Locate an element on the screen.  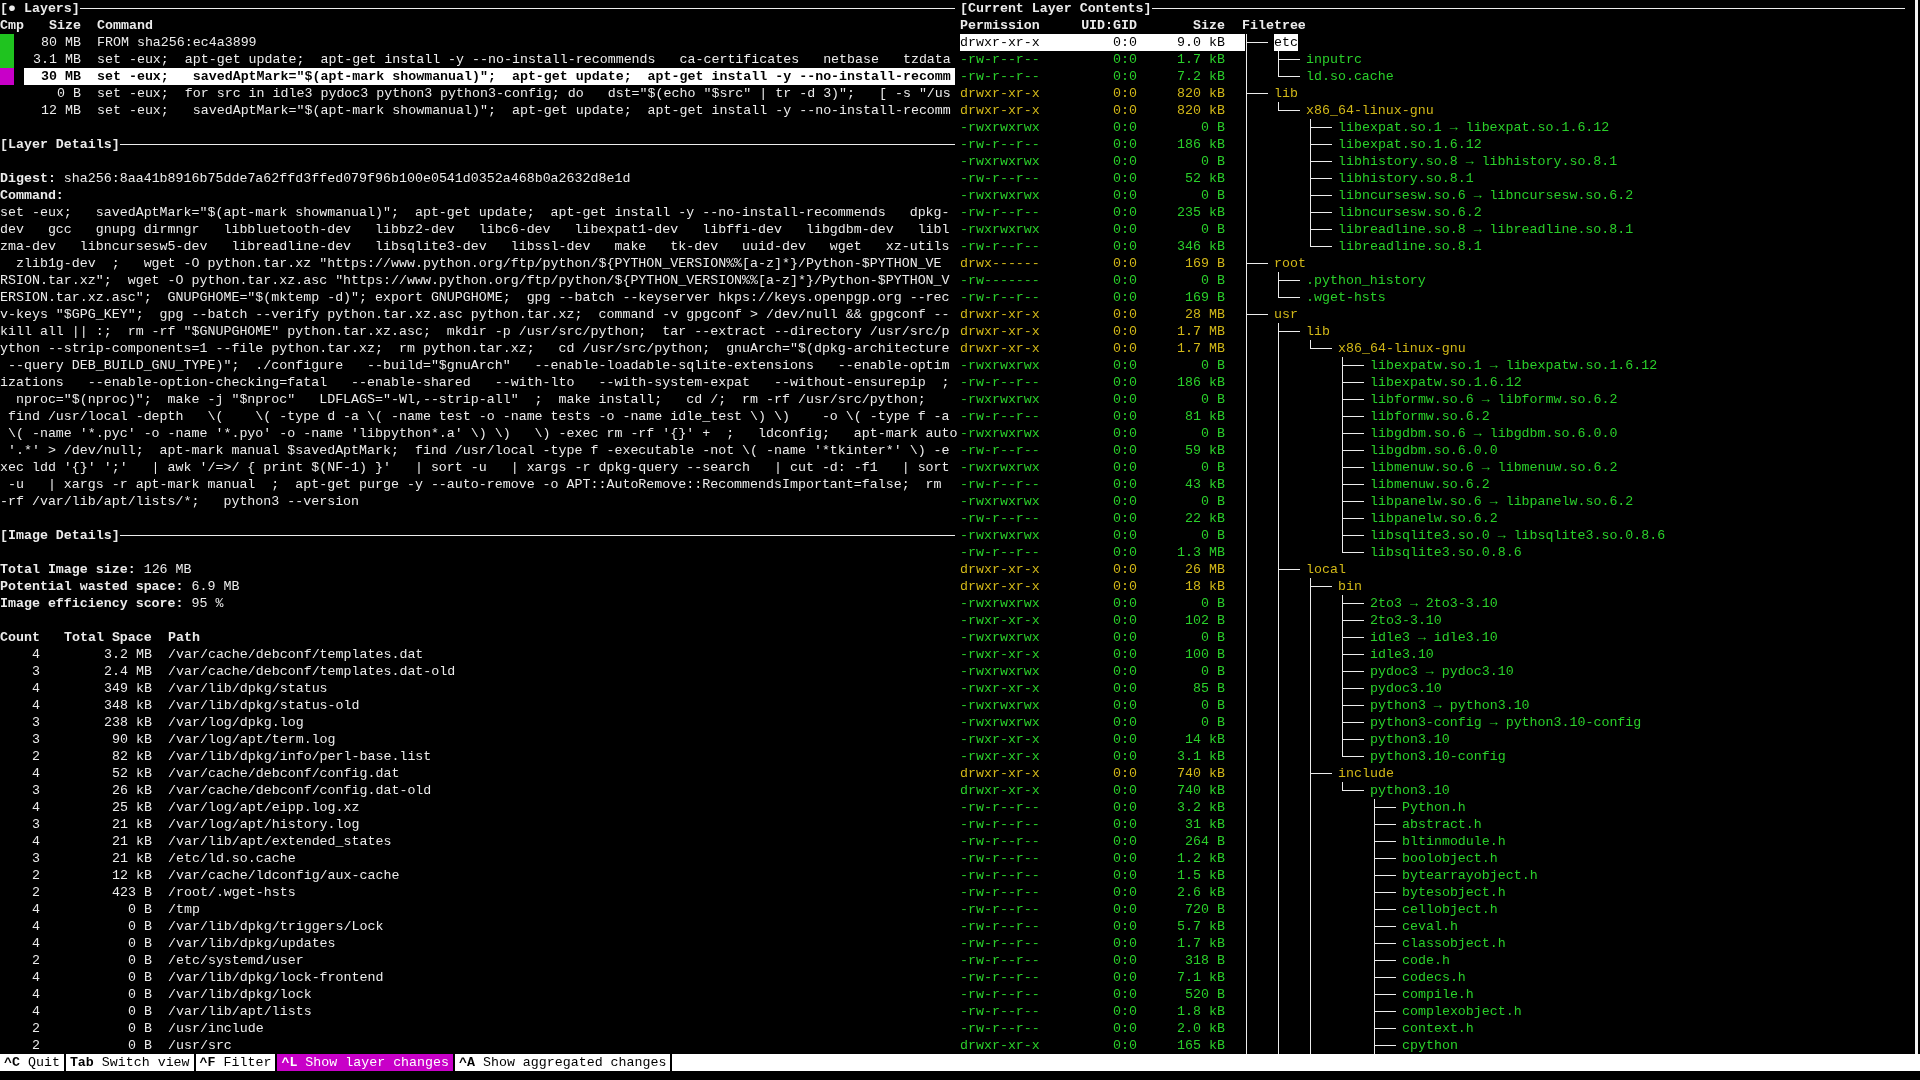
folder-name: python3.10 is located at coordinates (1410, 790).